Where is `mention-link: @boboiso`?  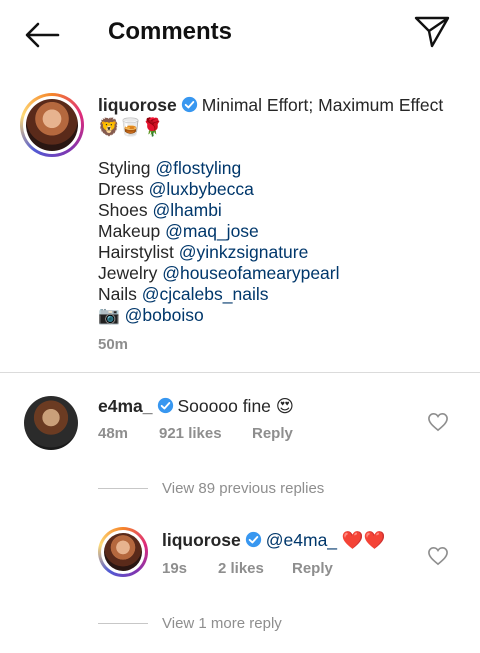 mention-link: @boboiso is located at coordinates (164, 315).